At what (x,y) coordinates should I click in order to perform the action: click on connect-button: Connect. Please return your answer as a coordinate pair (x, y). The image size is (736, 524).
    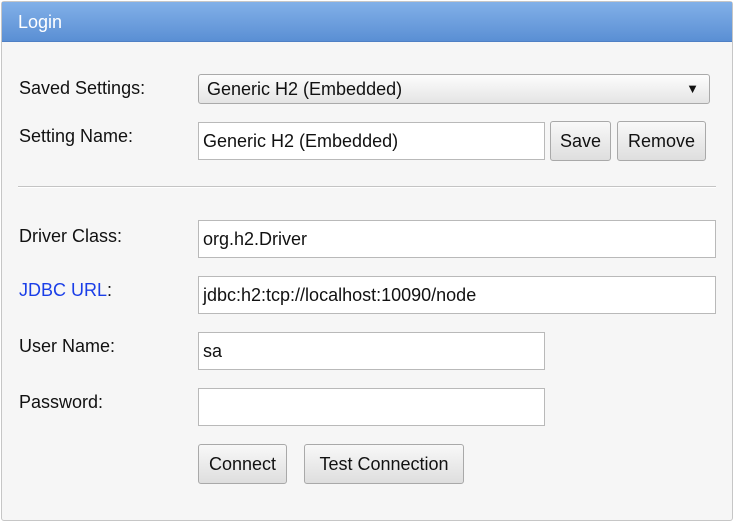
    Looking at the image, I should click on (242, 464).